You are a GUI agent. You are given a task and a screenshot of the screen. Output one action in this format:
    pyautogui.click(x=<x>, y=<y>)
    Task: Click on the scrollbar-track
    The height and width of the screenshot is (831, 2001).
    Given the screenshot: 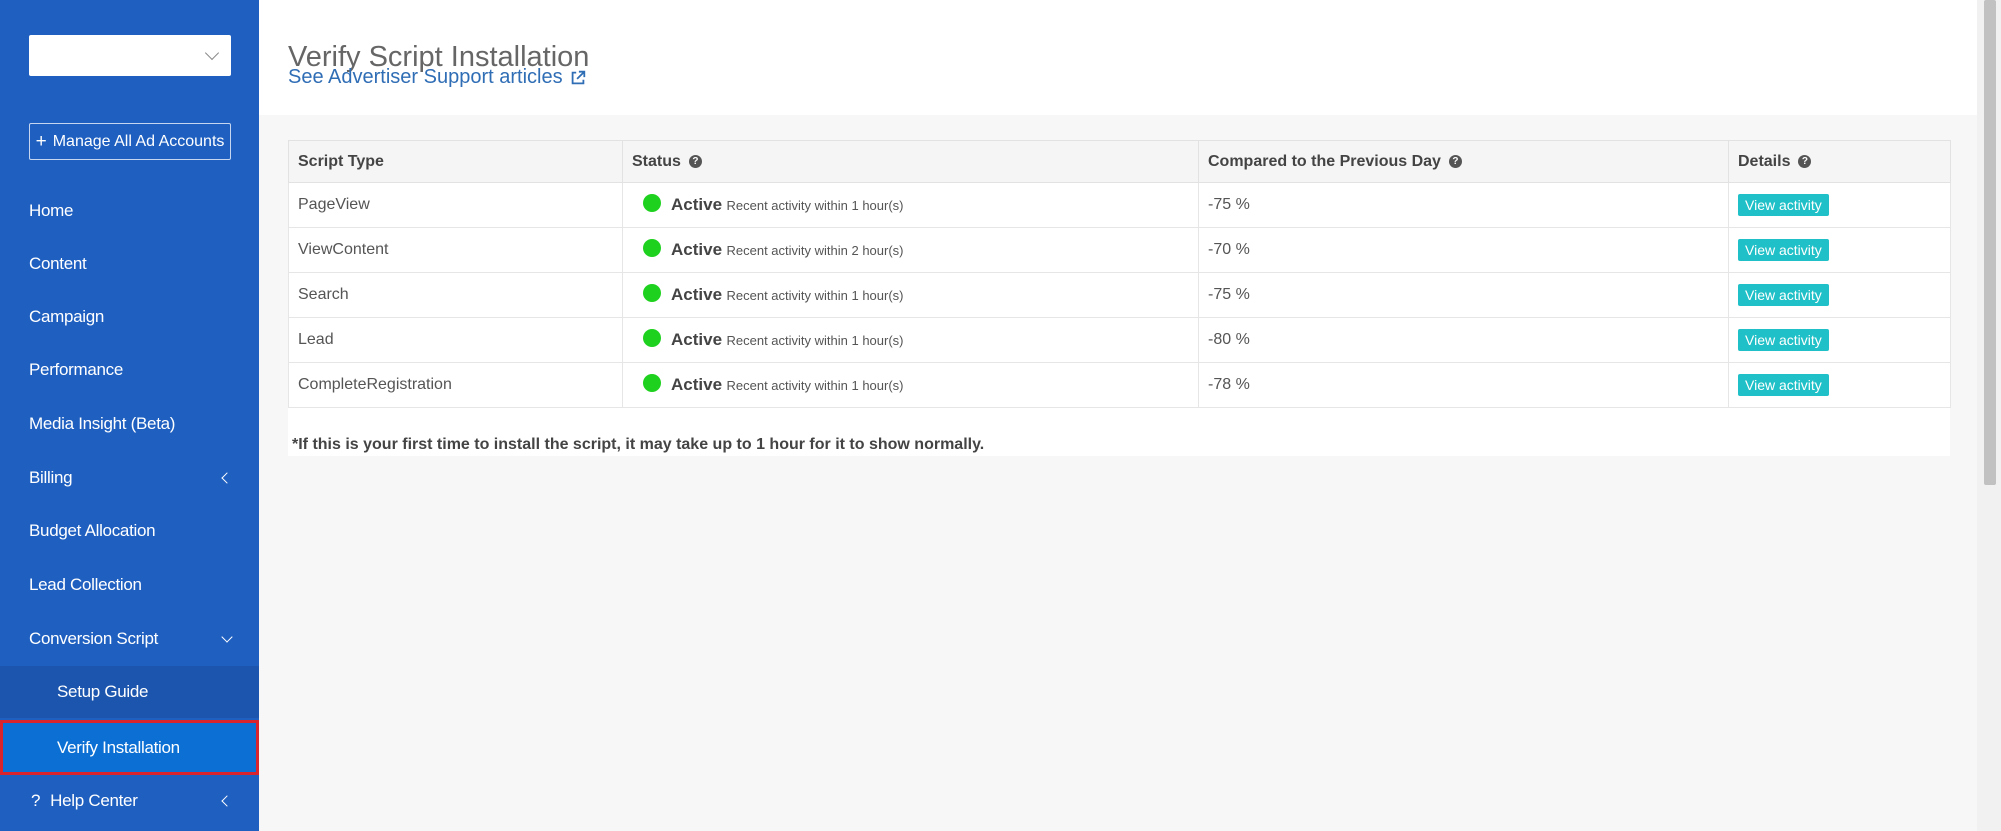 What is the action you would take?
    pyautogui.click(x=1989, y=415)
    